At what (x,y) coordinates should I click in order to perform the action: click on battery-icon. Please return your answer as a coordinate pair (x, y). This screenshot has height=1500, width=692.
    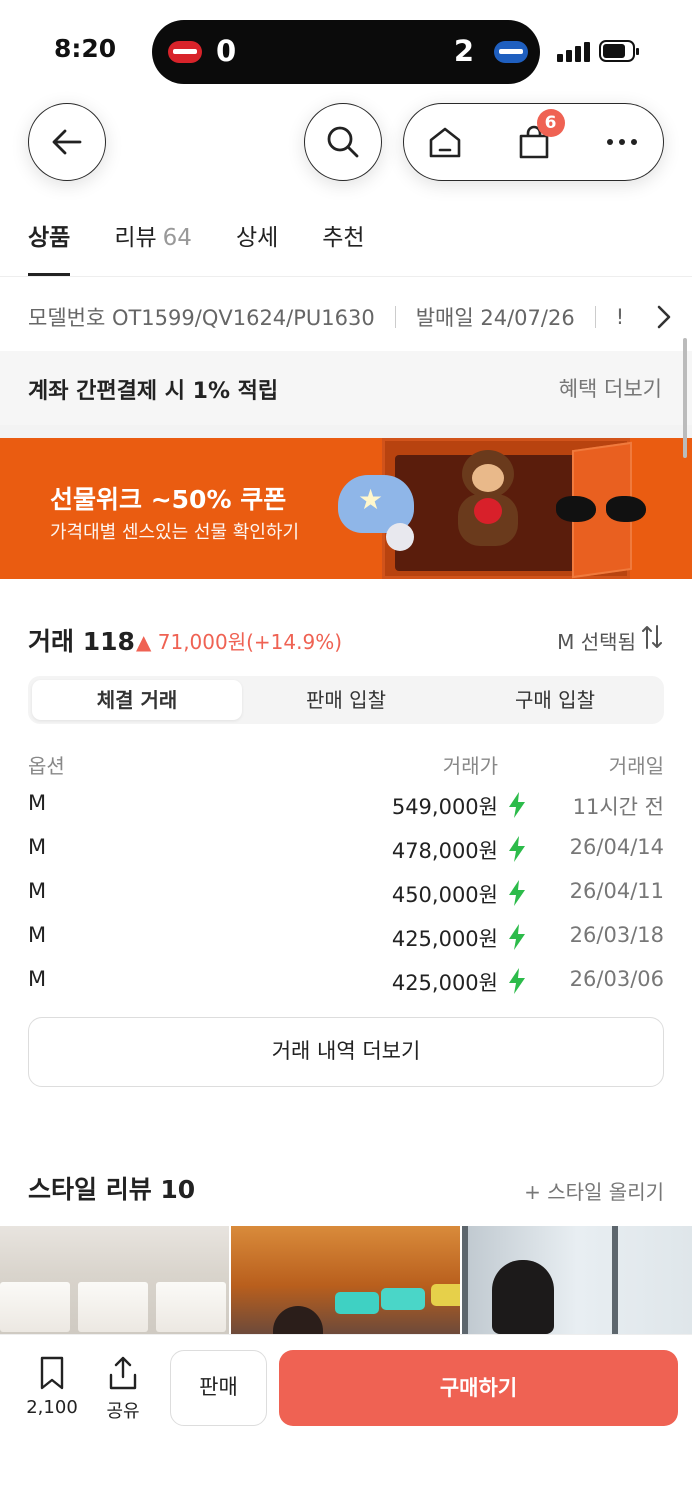
    Looking at the image, I should click on (619, 51).